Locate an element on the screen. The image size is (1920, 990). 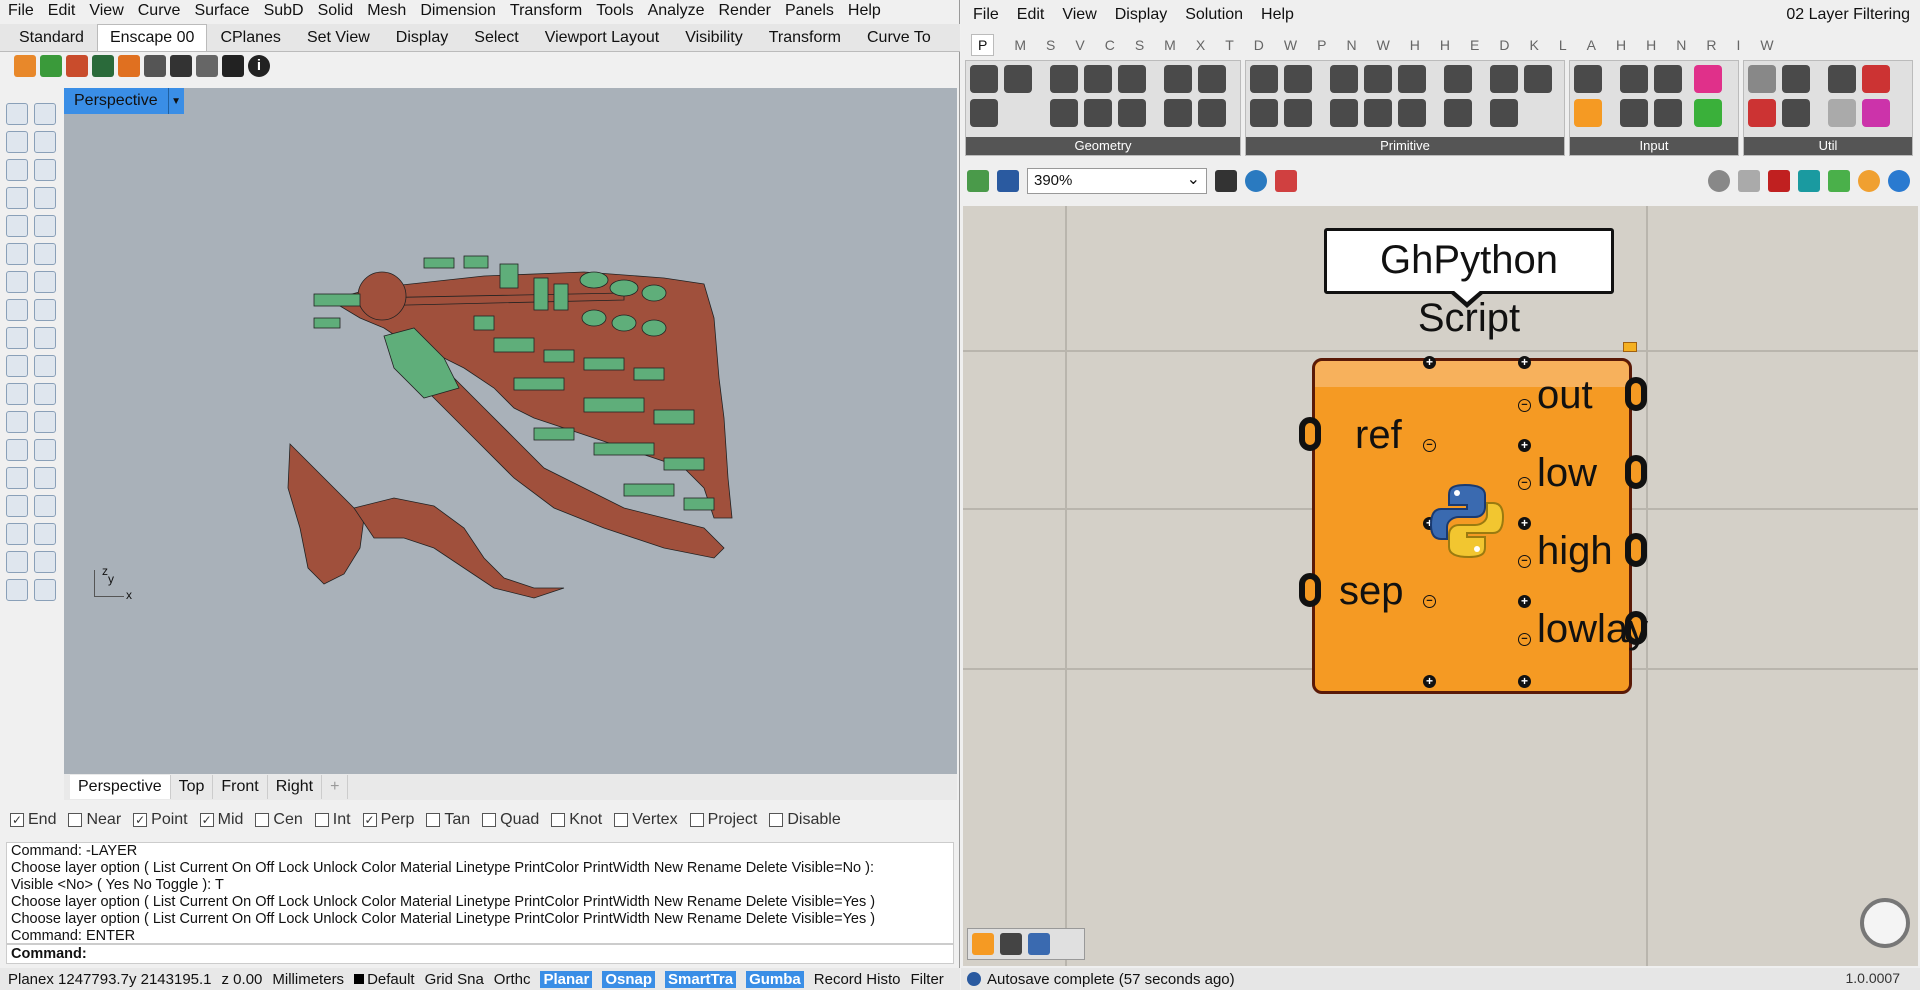
category-tab: K is located at coordinates (1534, 45).